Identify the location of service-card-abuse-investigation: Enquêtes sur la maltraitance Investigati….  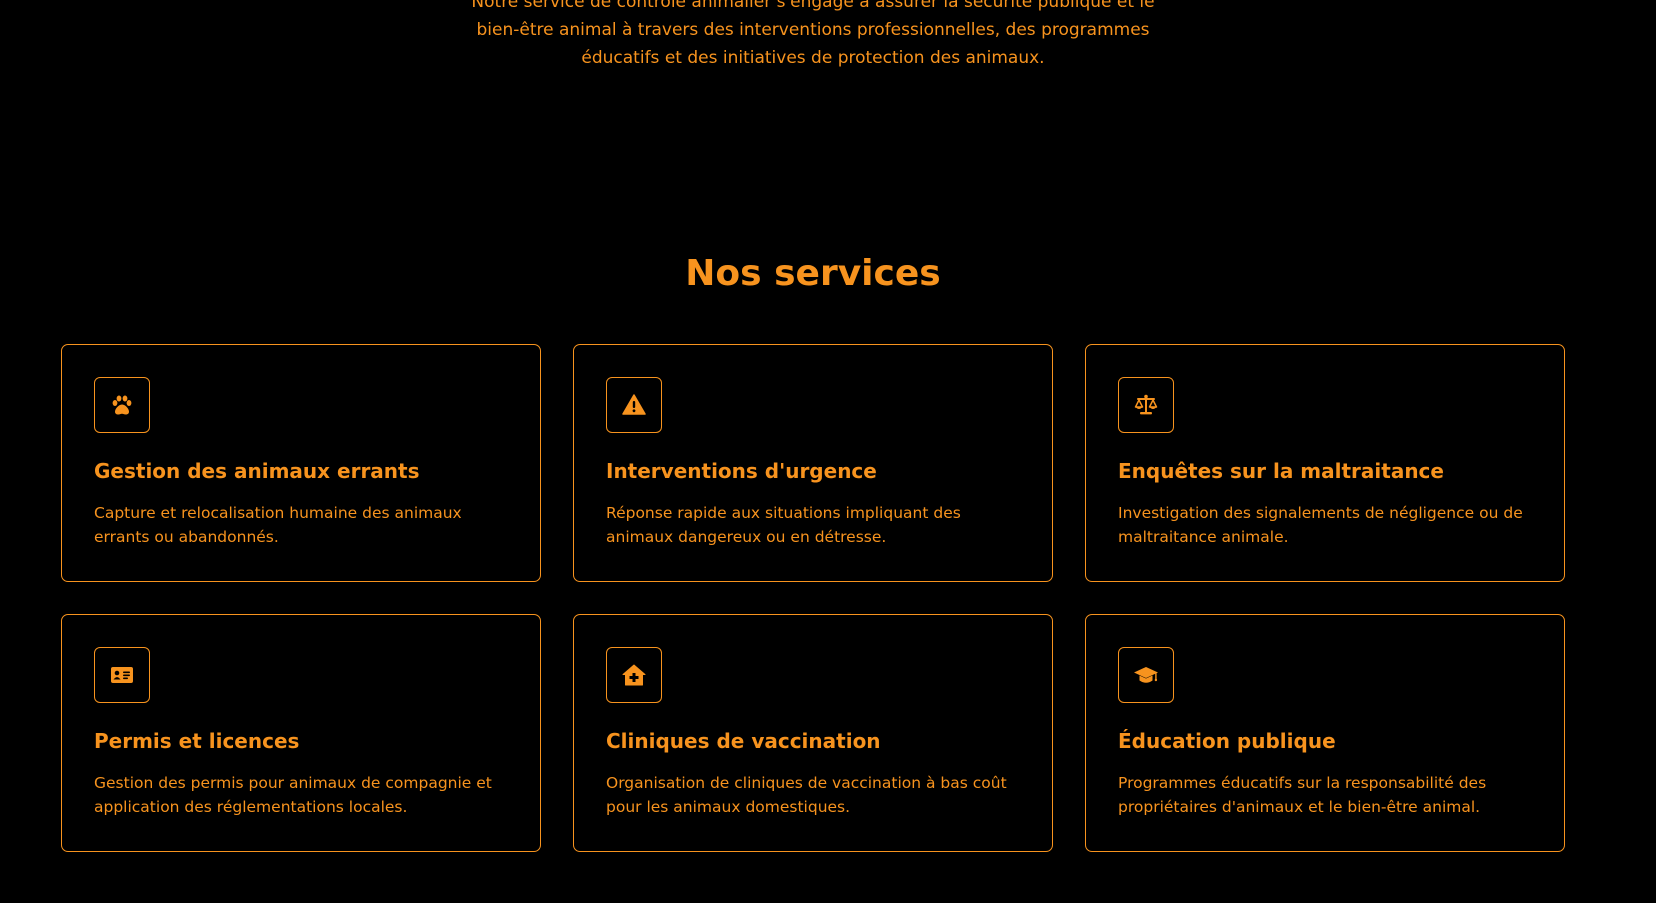
(1325, 463).